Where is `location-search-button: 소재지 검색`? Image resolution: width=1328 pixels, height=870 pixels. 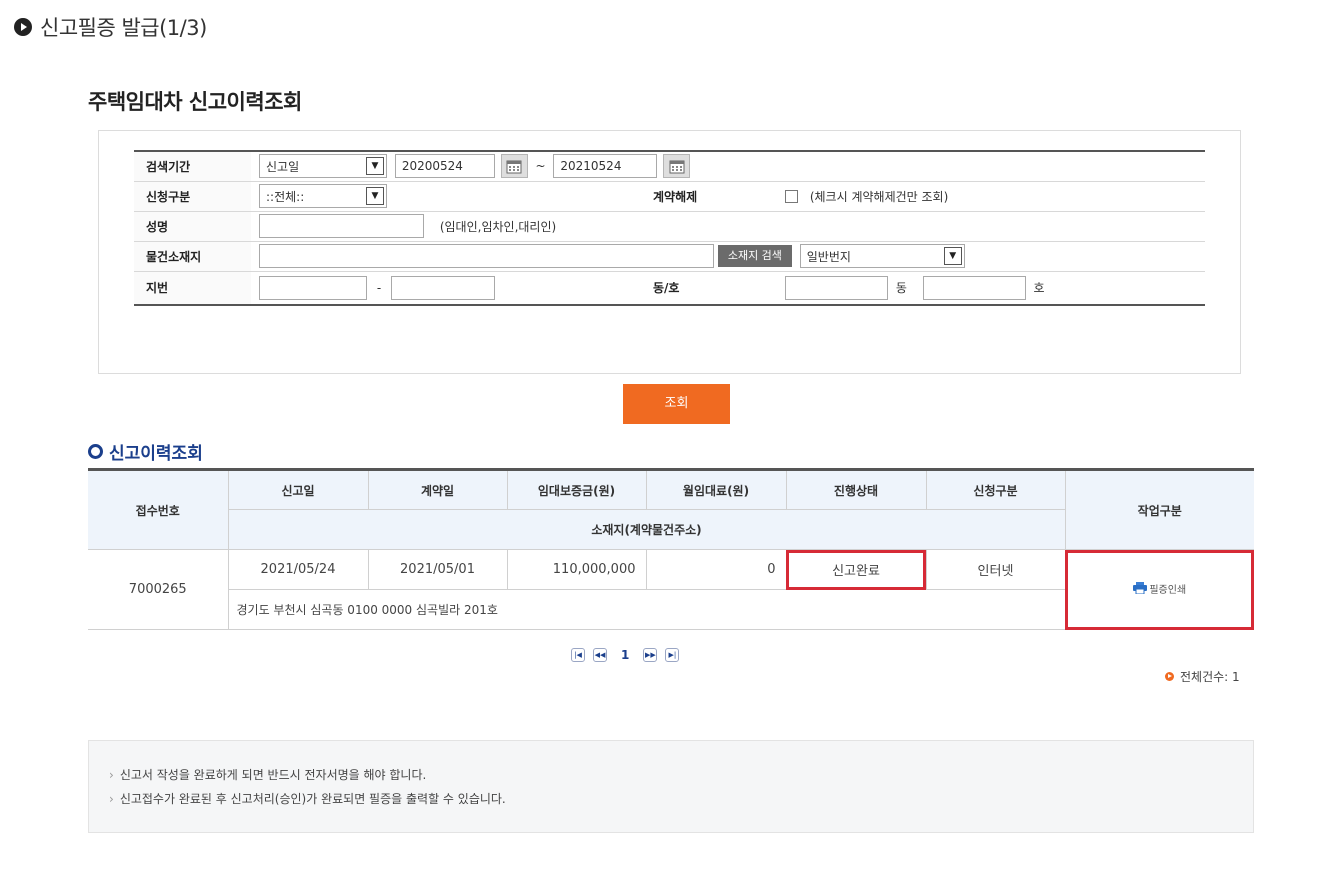
location-search-button: 소재지 검색 is located at coordinates (754, 256).